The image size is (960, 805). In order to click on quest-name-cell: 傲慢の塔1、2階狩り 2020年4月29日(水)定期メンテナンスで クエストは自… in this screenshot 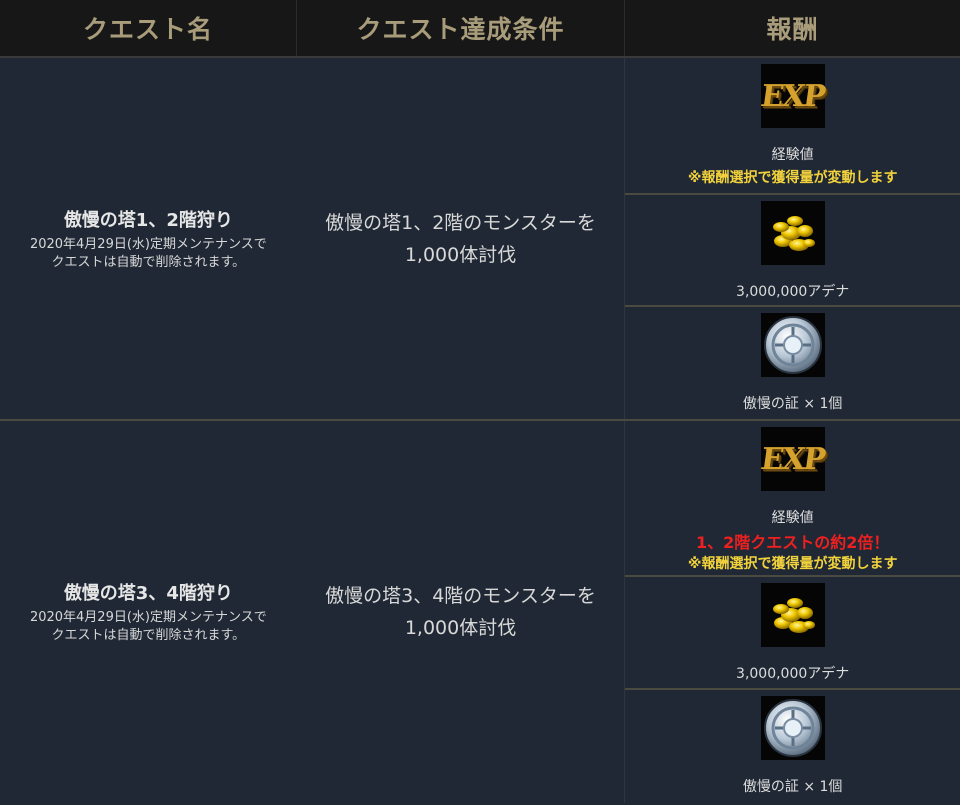, I will do `click(148, 238)`.